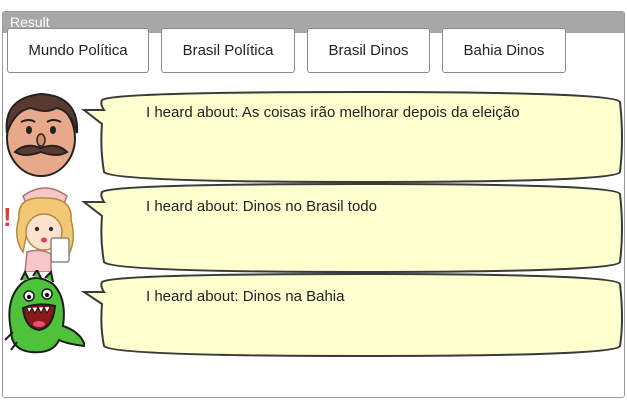  Describe the element at coordinates (245, 296) in the screenshot. I see `message-text-3: I heard about: Dinos na Bahia` at that location.